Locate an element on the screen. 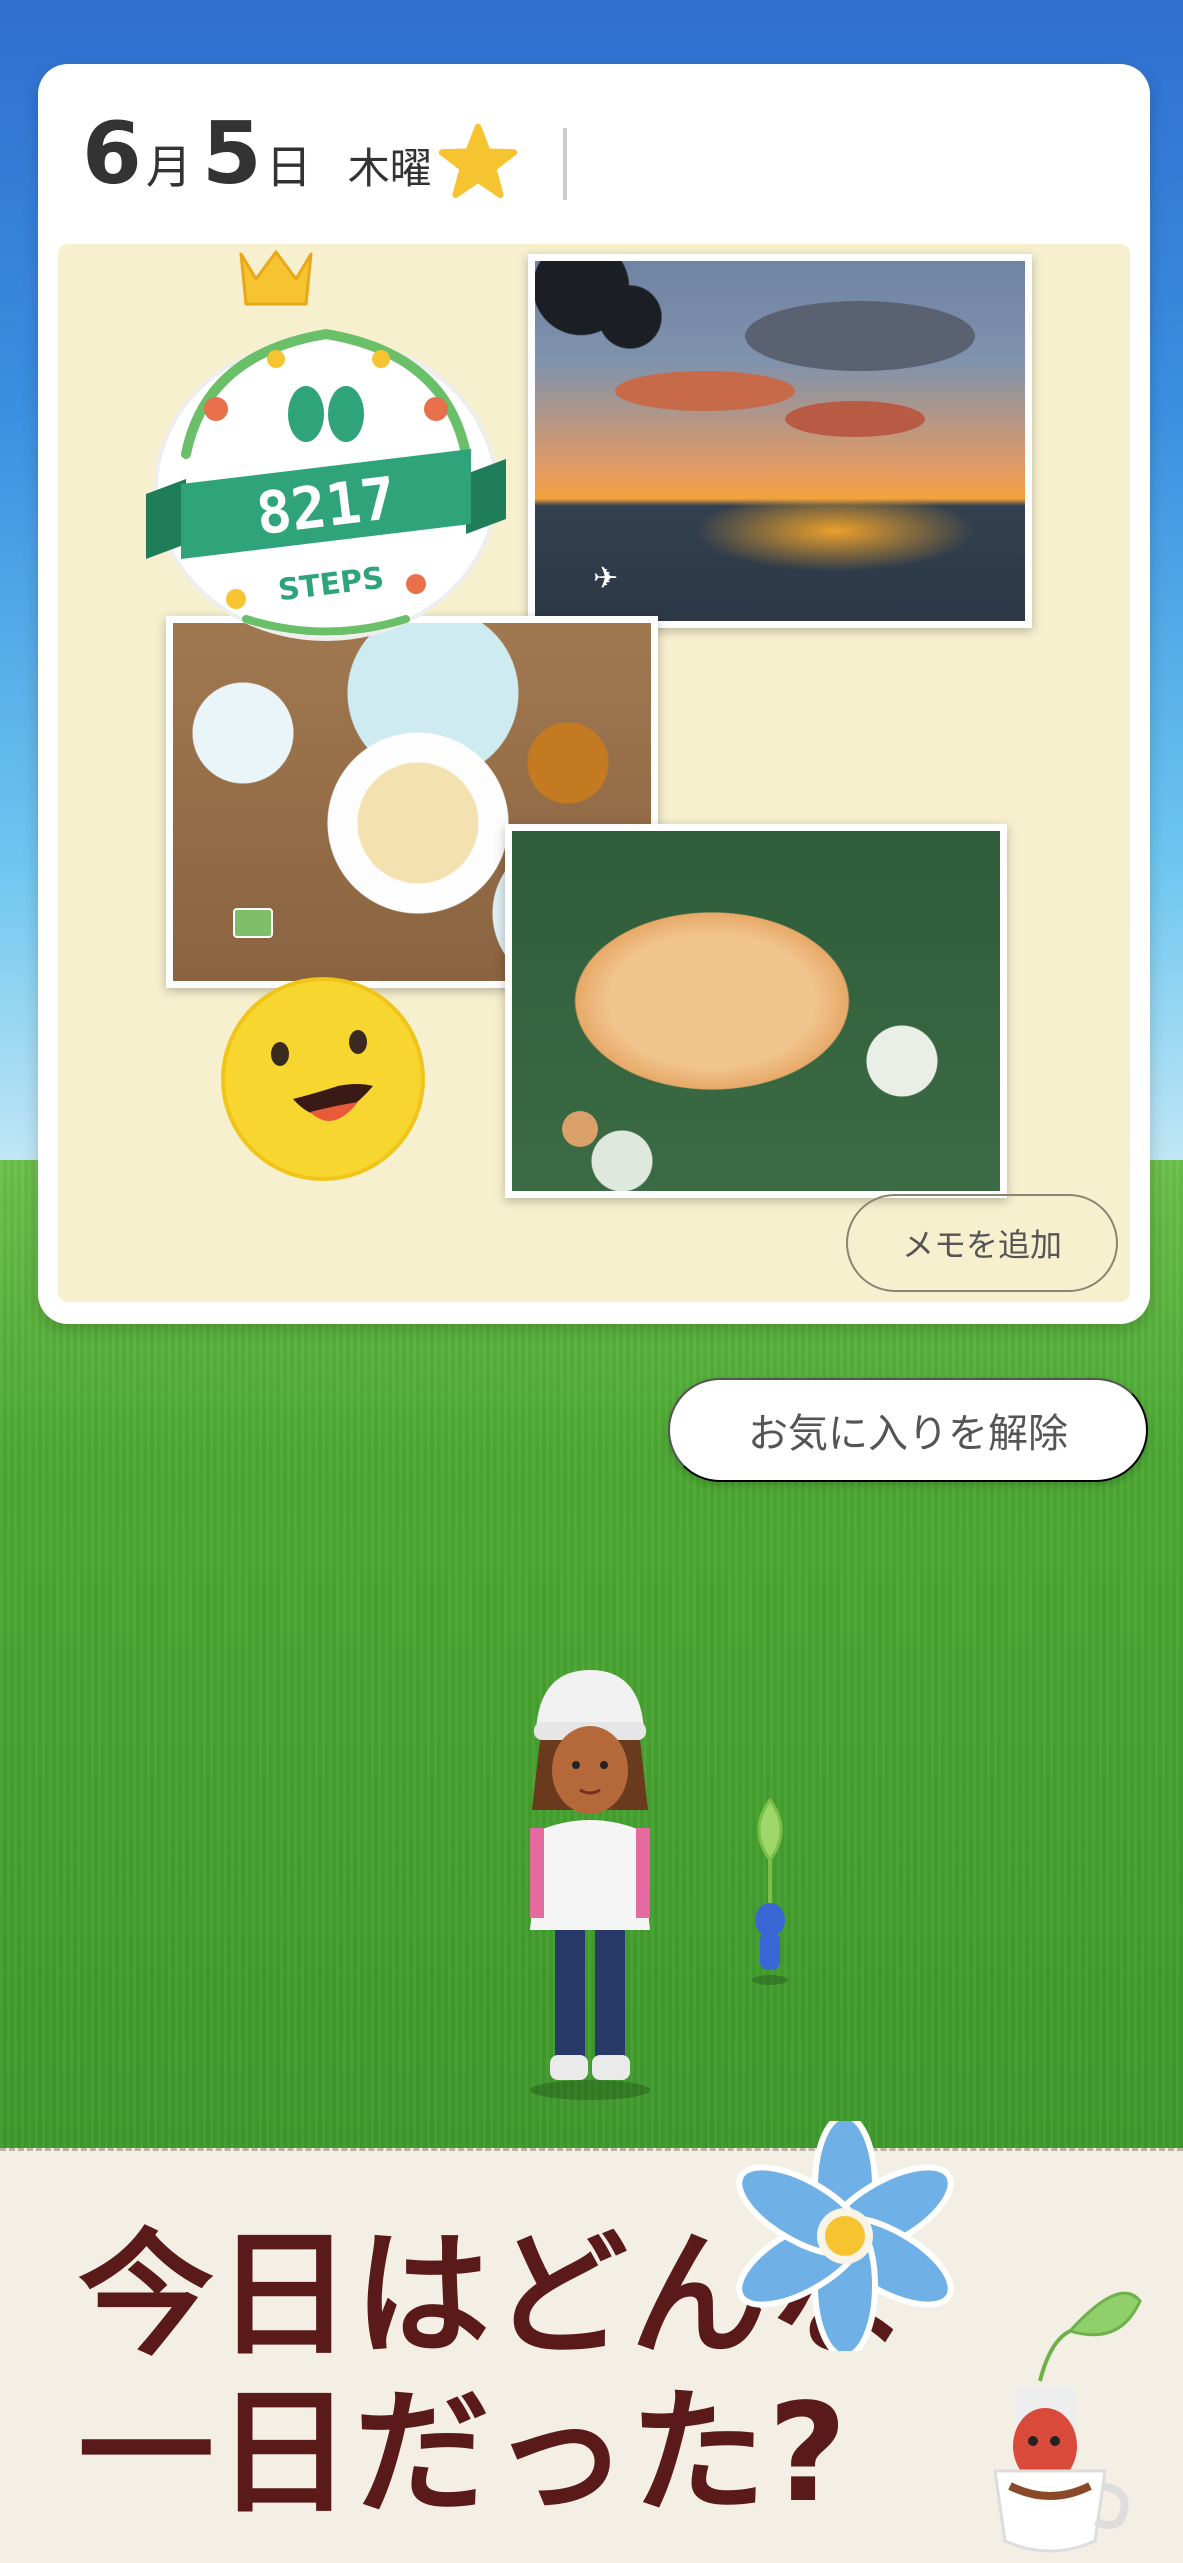  add-memo-button: メモを追加 is located at coordinates (982, 1243).